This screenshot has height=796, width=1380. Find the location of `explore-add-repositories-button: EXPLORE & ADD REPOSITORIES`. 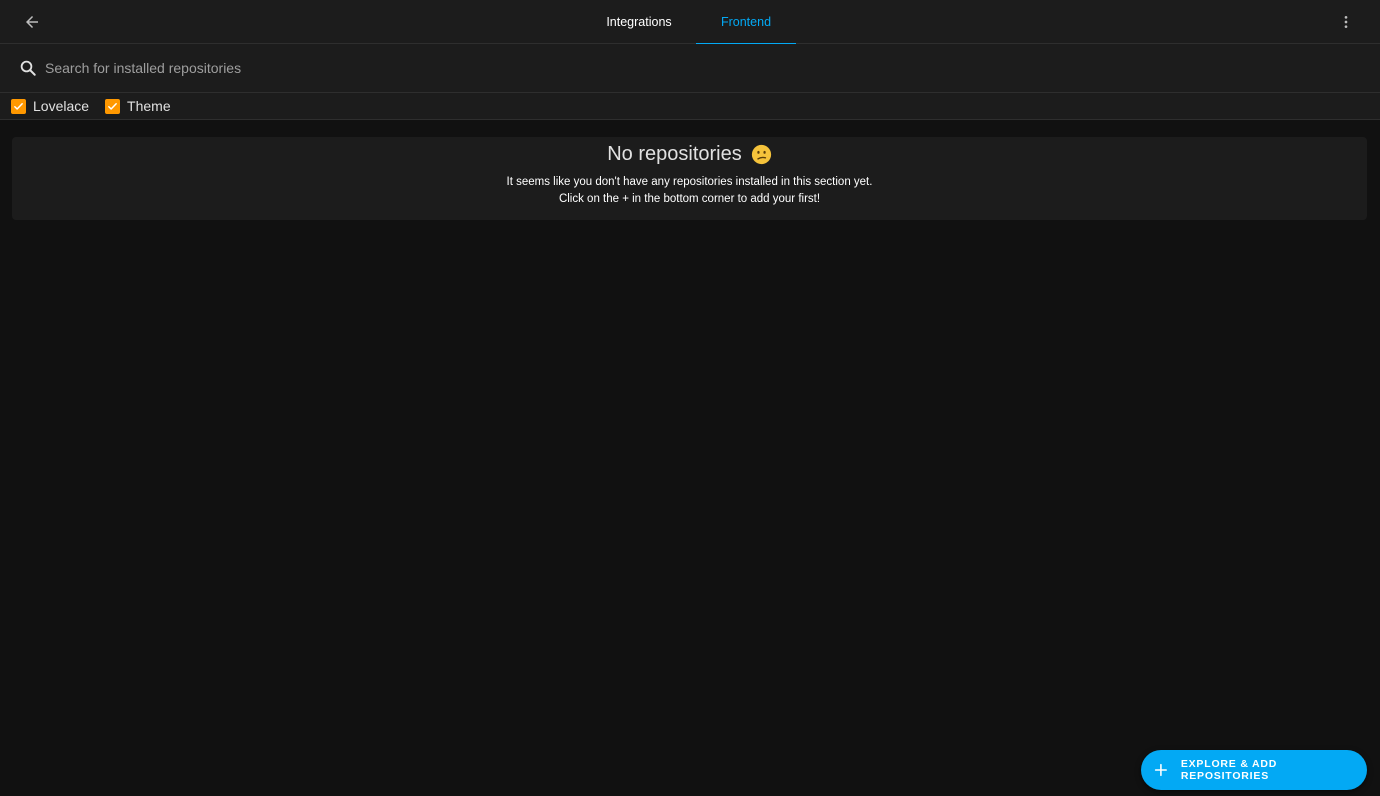

explore-add-repositories-button: EXPLORE & ADD REPOSITORIES is located at coordinates (1254, 770).